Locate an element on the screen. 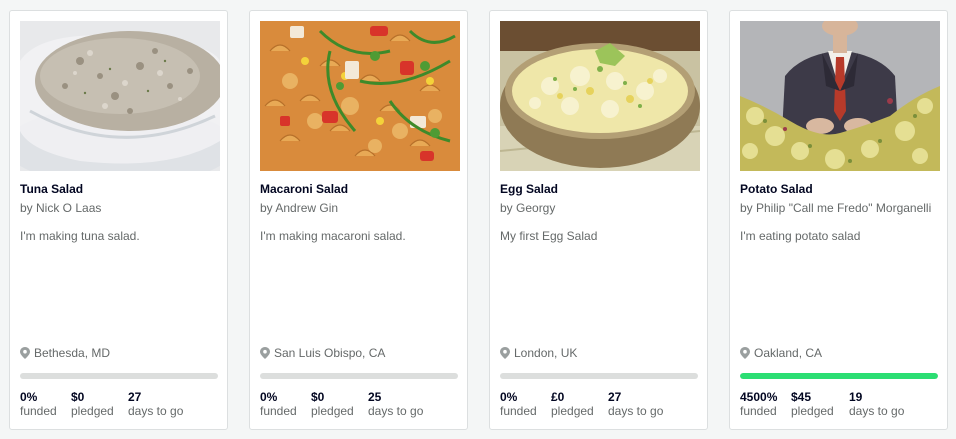 The image size is (956, 439). tuna-salad-photo is located at coordinates (120, 96).